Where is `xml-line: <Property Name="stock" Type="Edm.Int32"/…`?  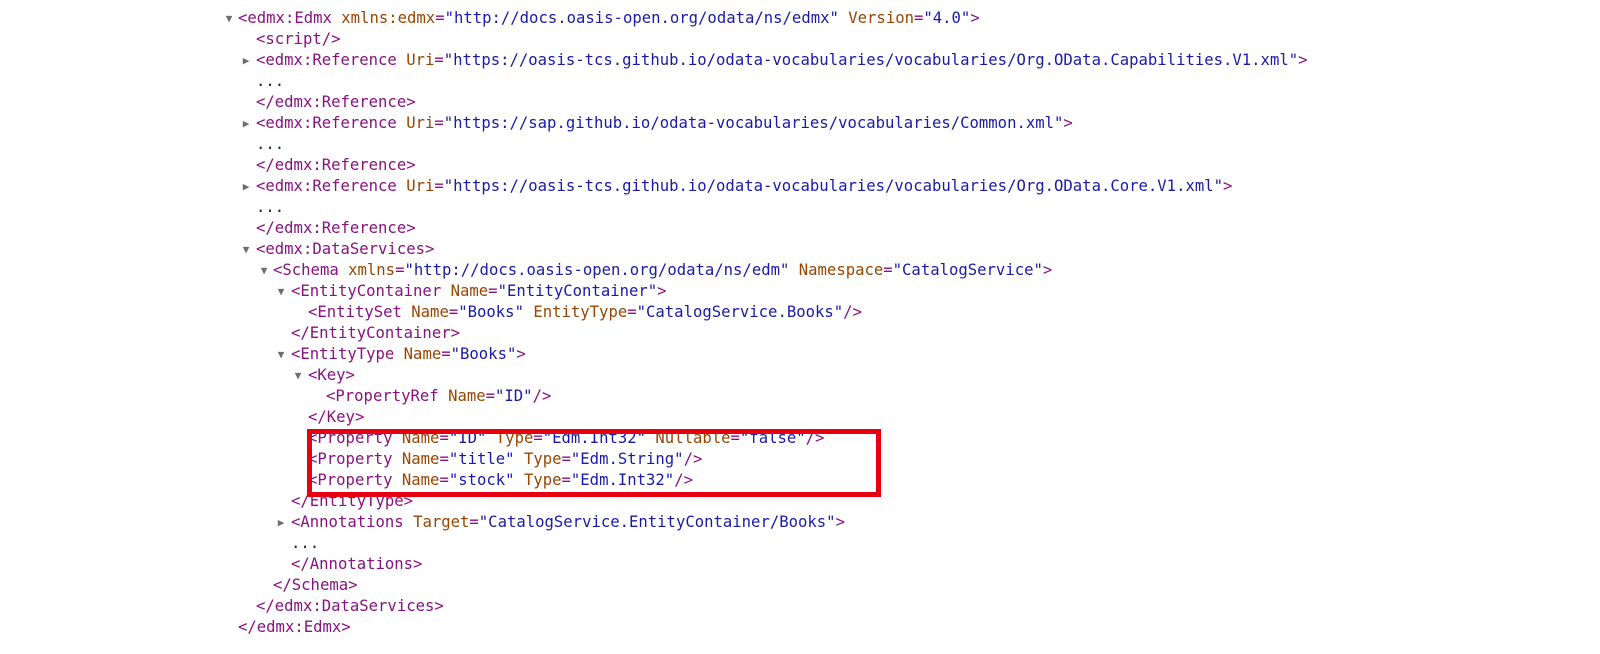 xml-line: <Property Name="stock" Type="Edm.Int32"/… is located at coordinates (500, 480).